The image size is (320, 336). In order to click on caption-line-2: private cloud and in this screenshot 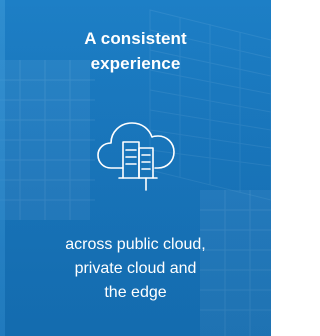, I will do `click(135, 268)`.